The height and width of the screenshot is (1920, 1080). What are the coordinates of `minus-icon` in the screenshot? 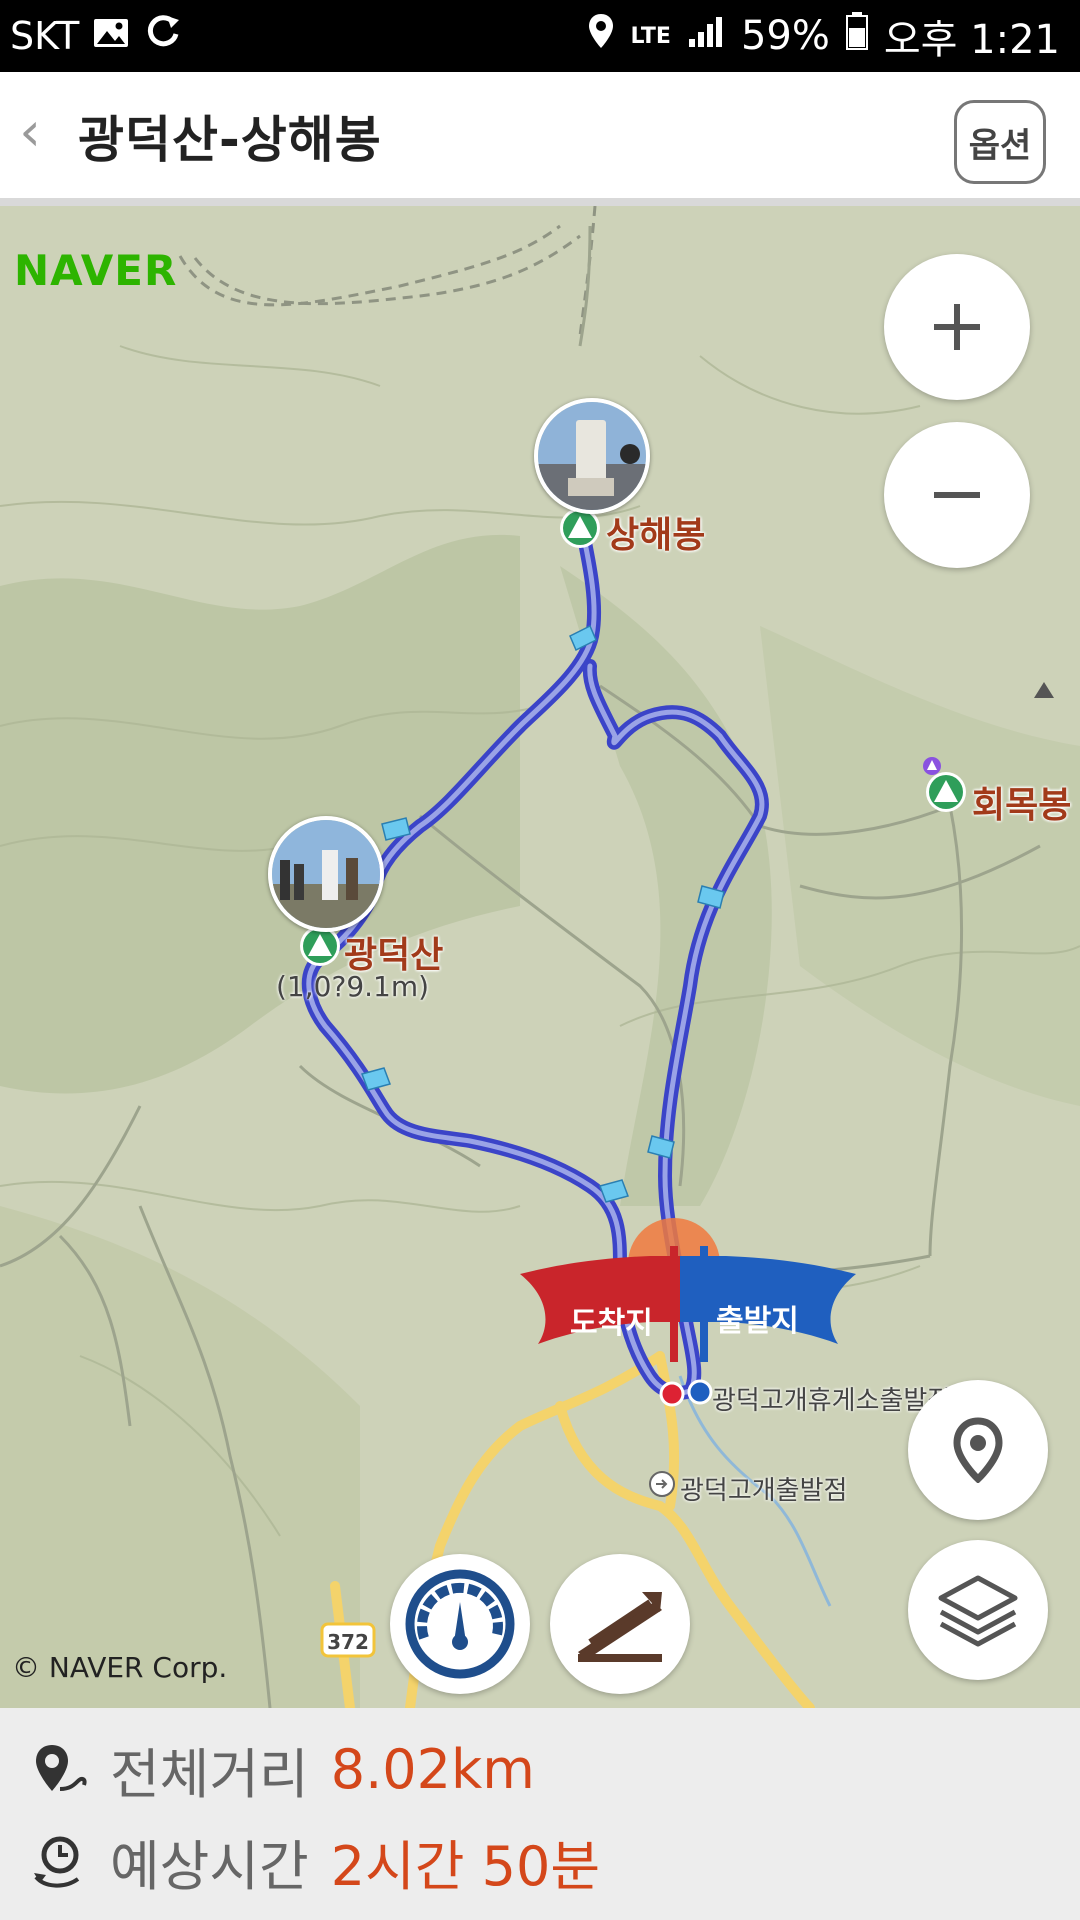 It's located at (957, 495).